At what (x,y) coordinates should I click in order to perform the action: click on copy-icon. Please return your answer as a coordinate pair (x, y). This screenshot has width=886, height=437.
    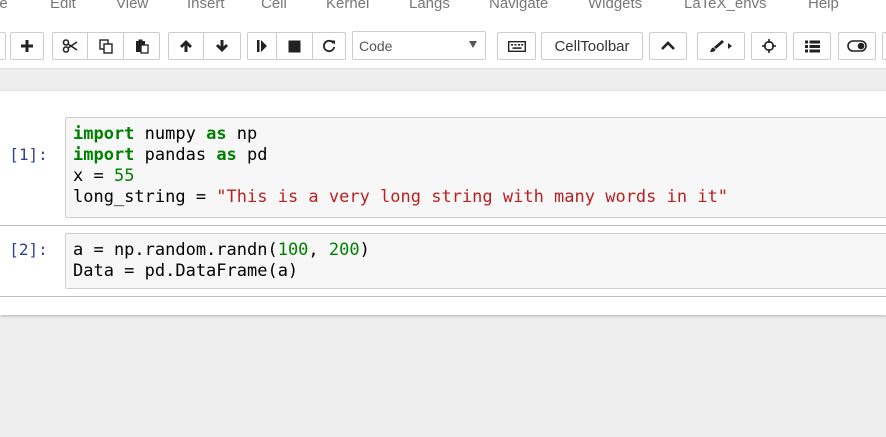
    Looking at the image, I should click on (105, 46).